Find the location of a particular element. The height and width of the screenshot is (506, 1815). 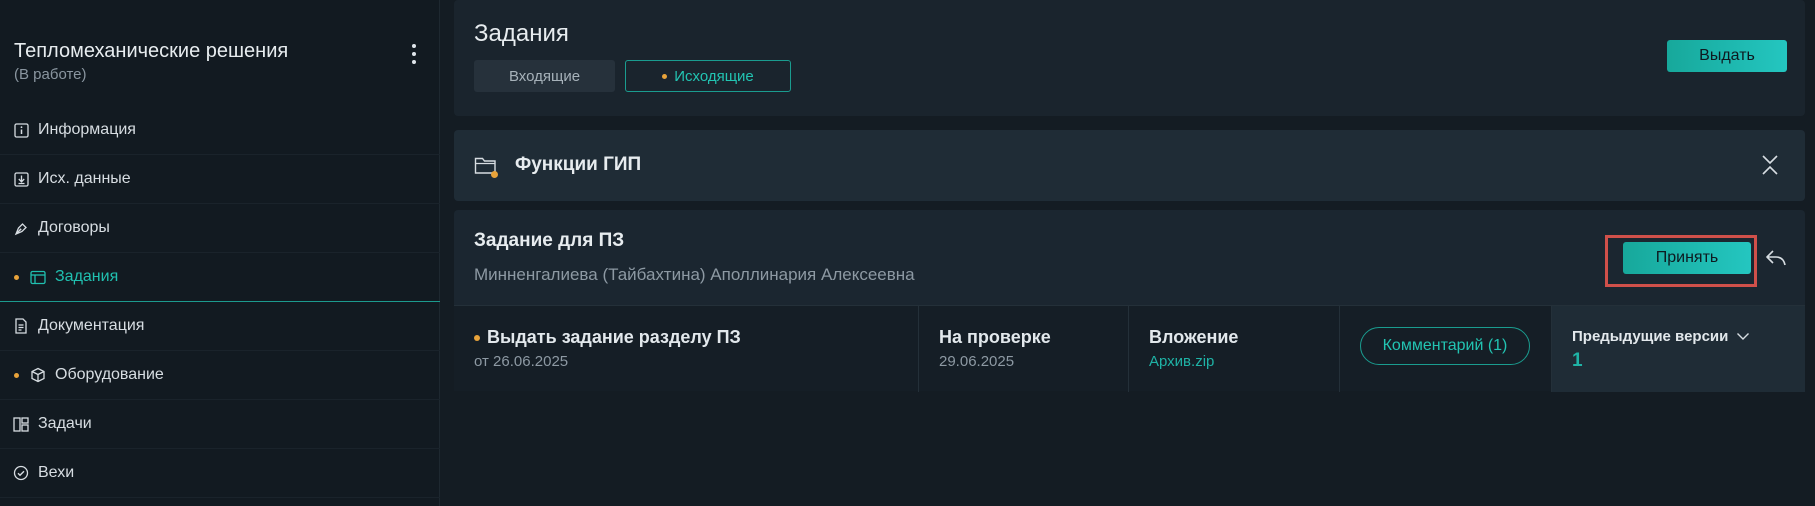

status-date: 29.06.2025 is located at coordinates (977, 361).